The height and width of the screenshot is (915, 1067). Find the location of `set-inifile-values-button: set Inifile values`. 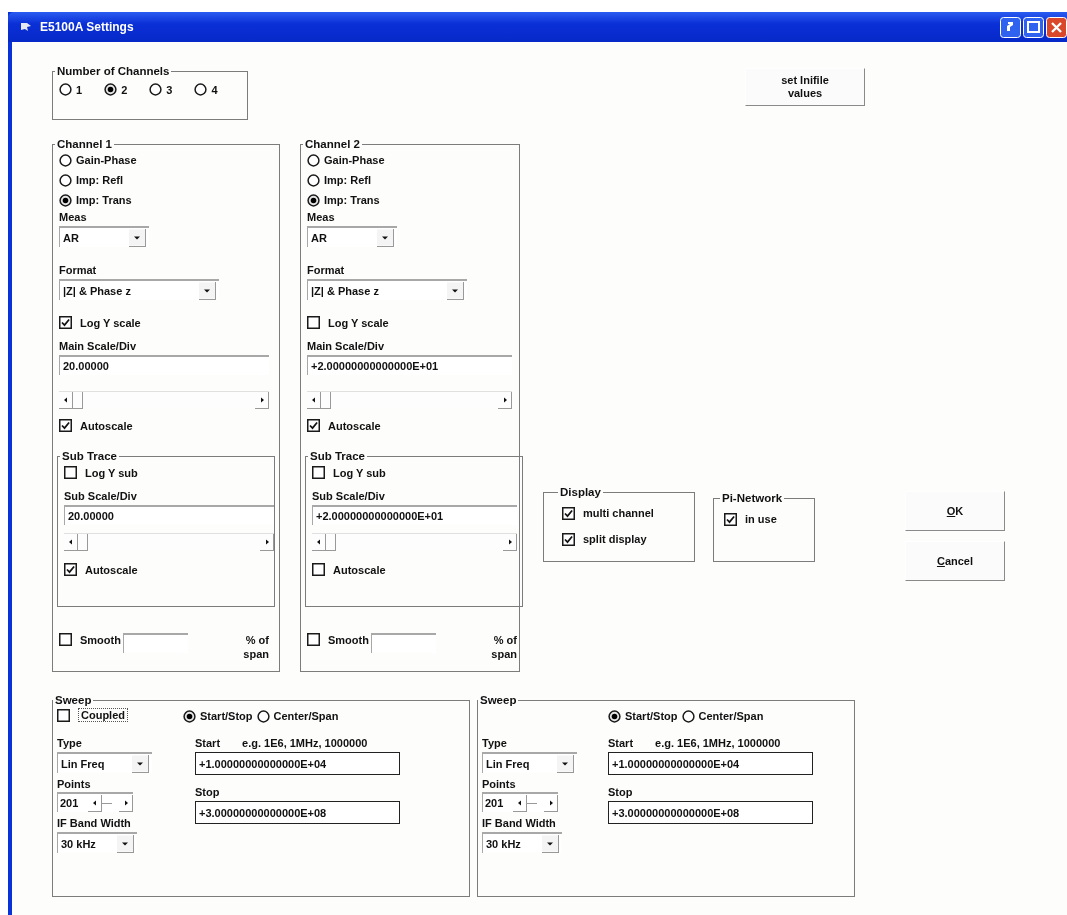

set-inifile-values-button: set Inifile values is located at coordinates (805, 87).